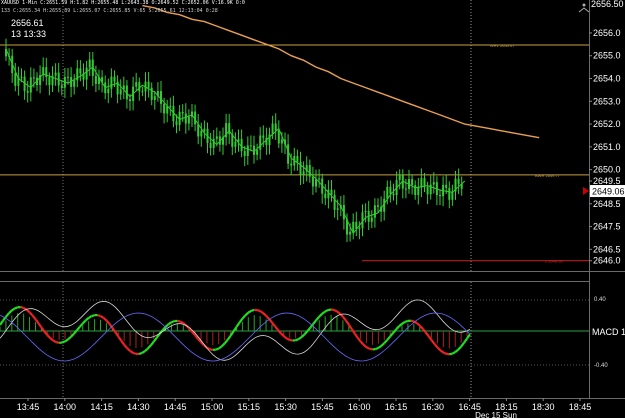 This screenshot has height=418, width=625. What do you see at coordinates (607, 101) in the screenshot?
I see `price-tick-label: 2653.0` at bounding box center [607, 101].